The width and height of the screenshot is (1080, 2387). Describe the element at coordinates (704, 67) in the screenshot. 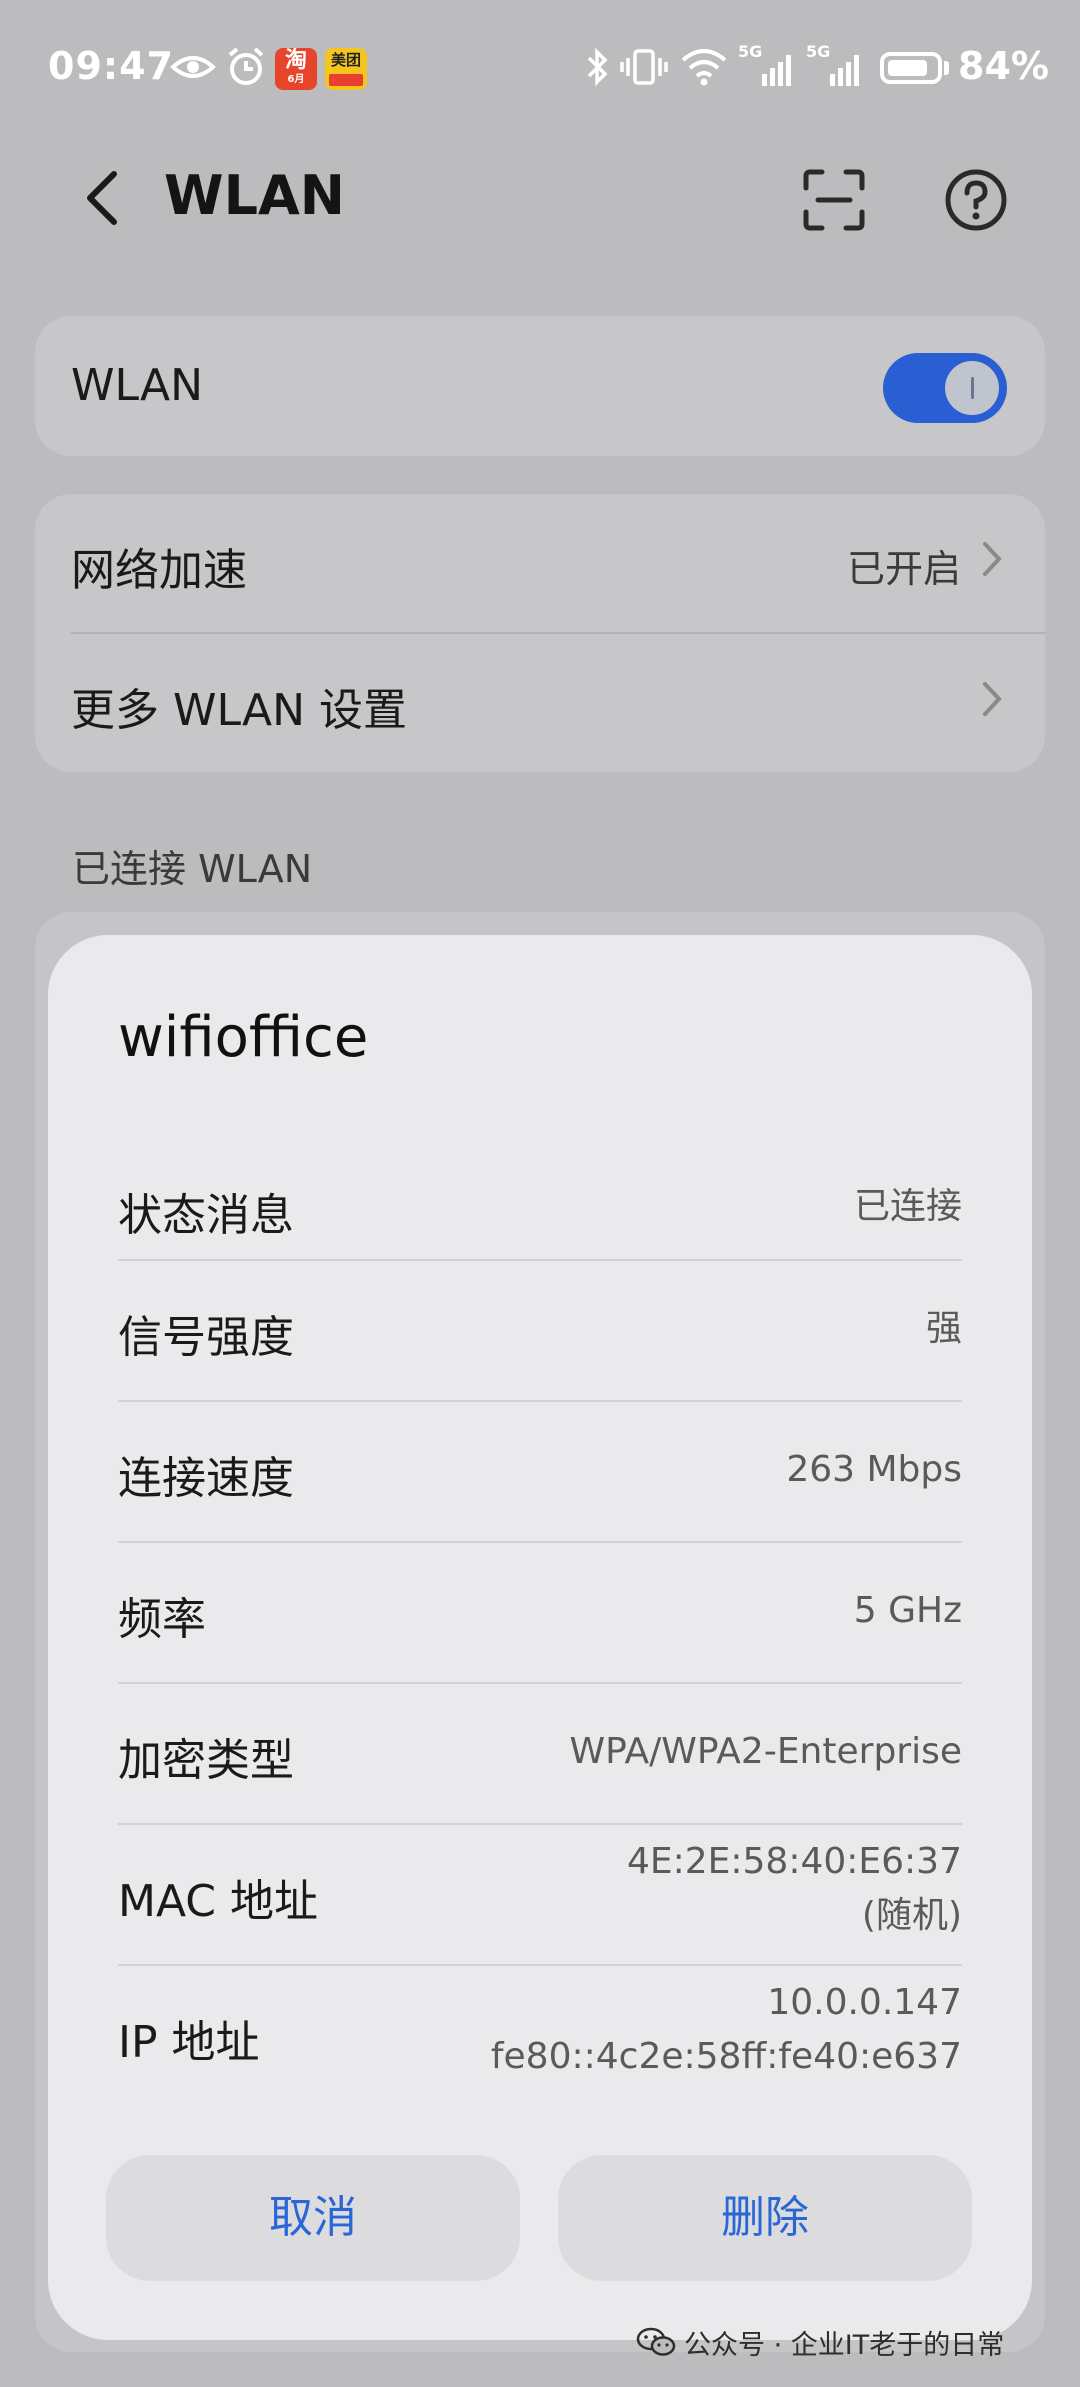

I see `wifi-icon` at that location.